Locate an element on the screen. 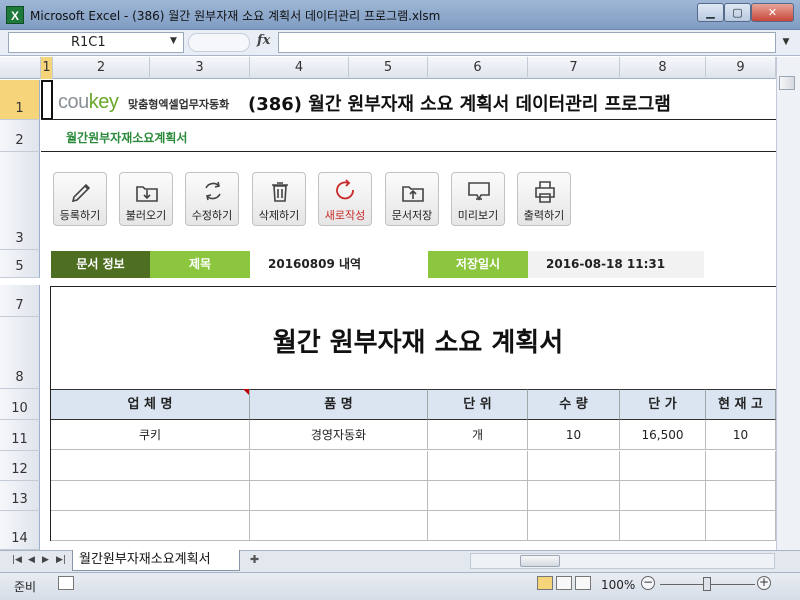 The image size is (800, 600). toolbar-button: 수정하기 is located at coordinates (212, 199).